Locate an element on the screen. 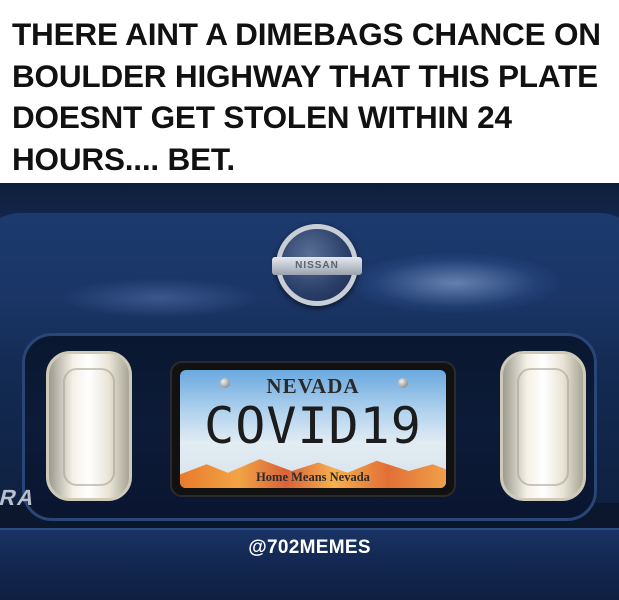 This screenshot has width=619, height=600. right-license-lamp is located at coordinates (543, 426).